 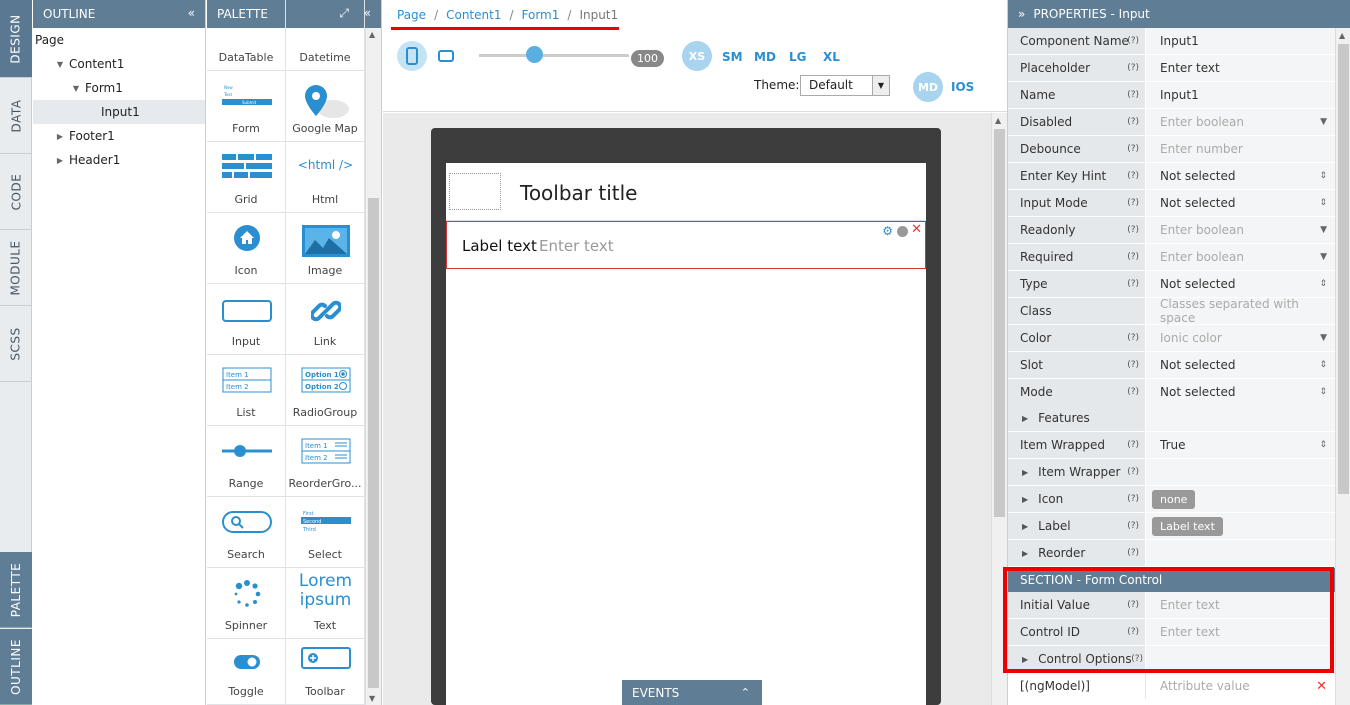 What do you see at coordinates (576, 246) in the screenshot?
I see `preview-input-placeholder: Enter text` at bounding box center [576, 246].